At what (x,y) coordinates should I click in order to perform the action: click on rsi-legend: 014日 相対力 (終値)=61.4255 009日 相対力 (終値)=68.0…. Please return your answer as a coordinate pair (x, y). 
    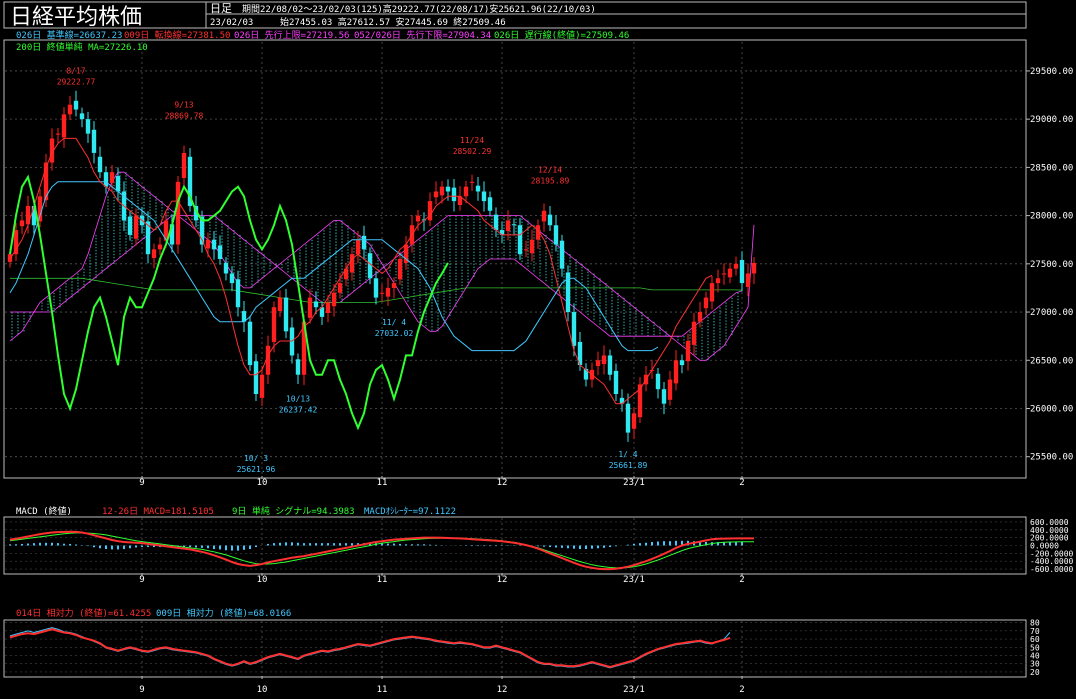
    Looking at the image, I should click on (153, 613).